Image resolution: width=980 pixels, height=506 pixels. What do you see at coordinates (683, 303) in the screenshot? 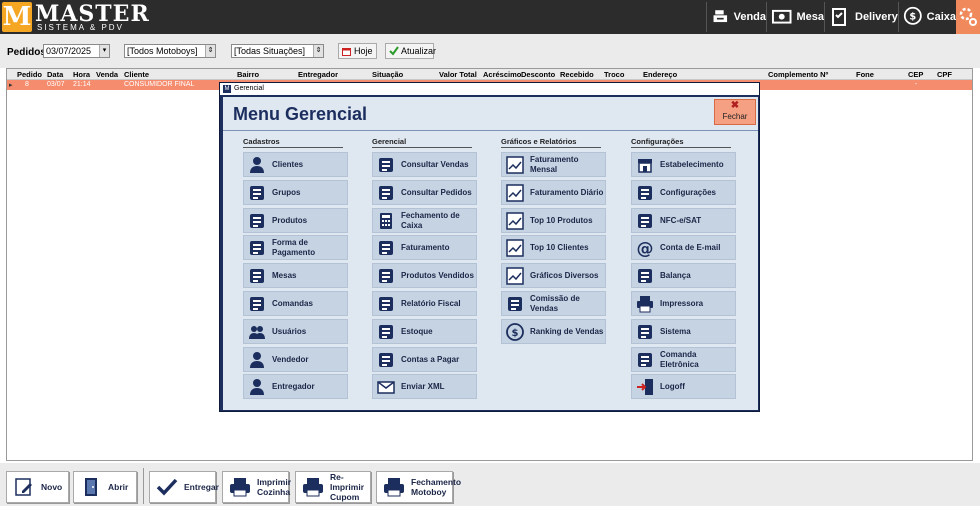
I see `menu-item-impressora: Impressora` at bounding box center [683, 303].